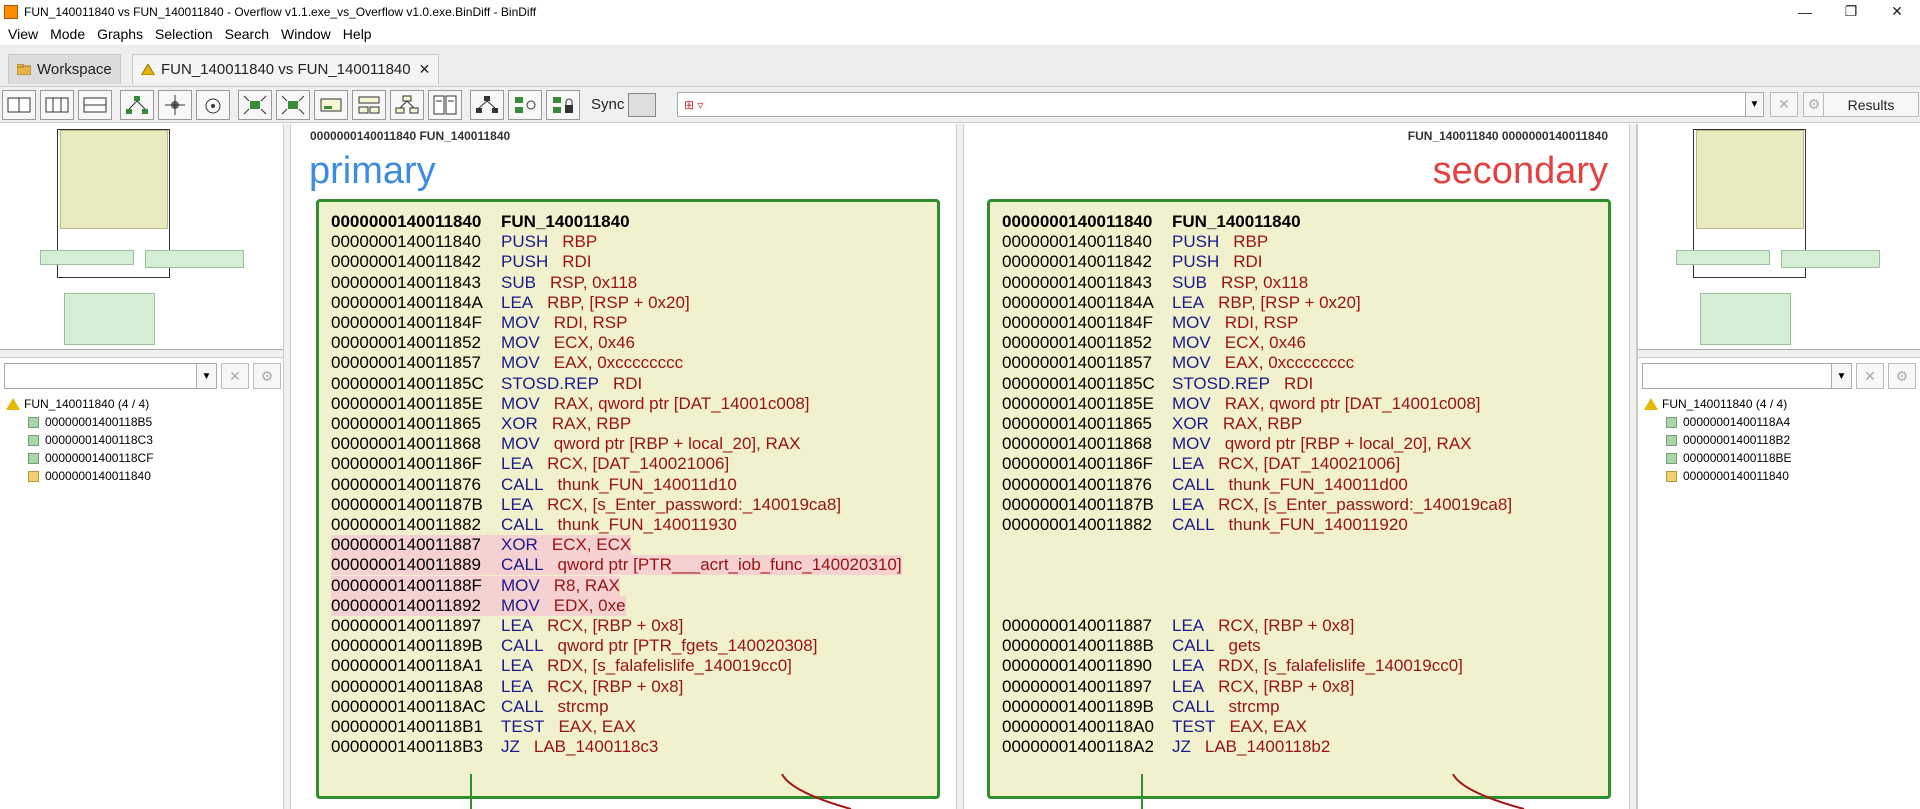 The image size is (1920, 809). I want to click on tree-settings-icon, so click(487, 105).